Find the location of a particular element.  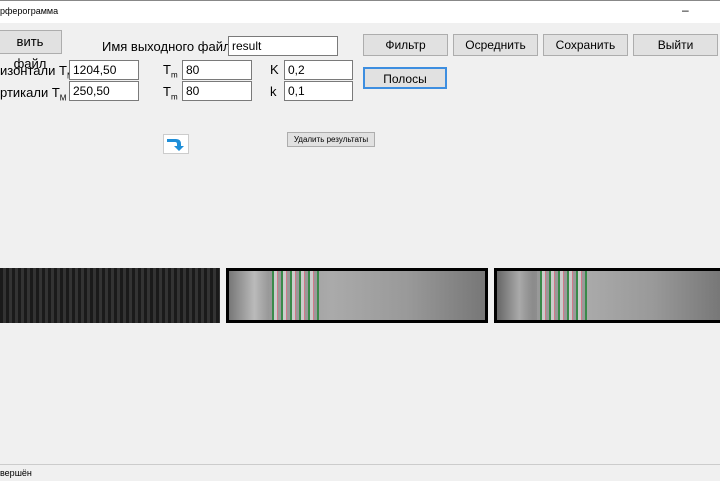

save-button: Сохранить is located at coordinates (585, 45).